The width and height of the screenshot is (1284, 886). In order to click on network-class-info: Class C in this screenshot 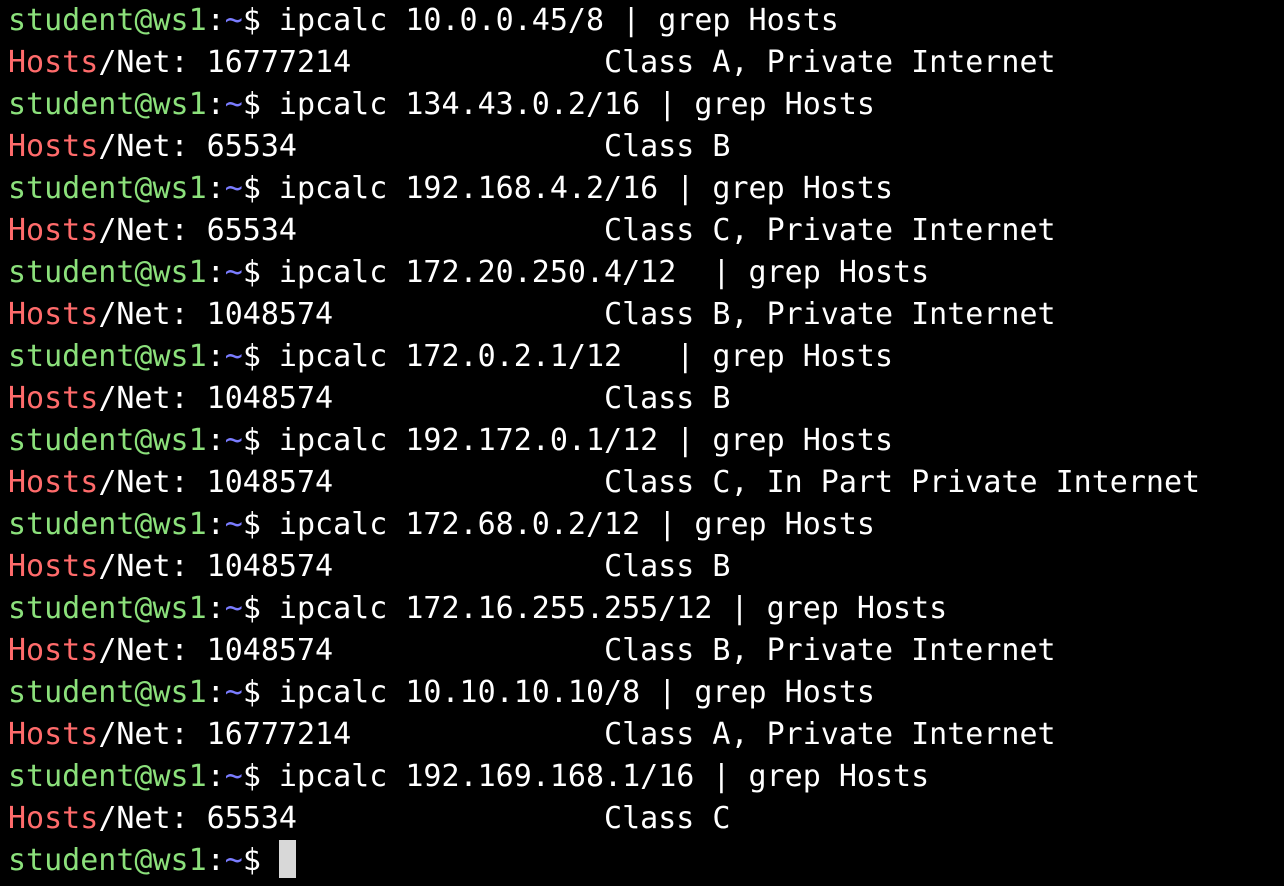, I will do `click(667, 818)`.